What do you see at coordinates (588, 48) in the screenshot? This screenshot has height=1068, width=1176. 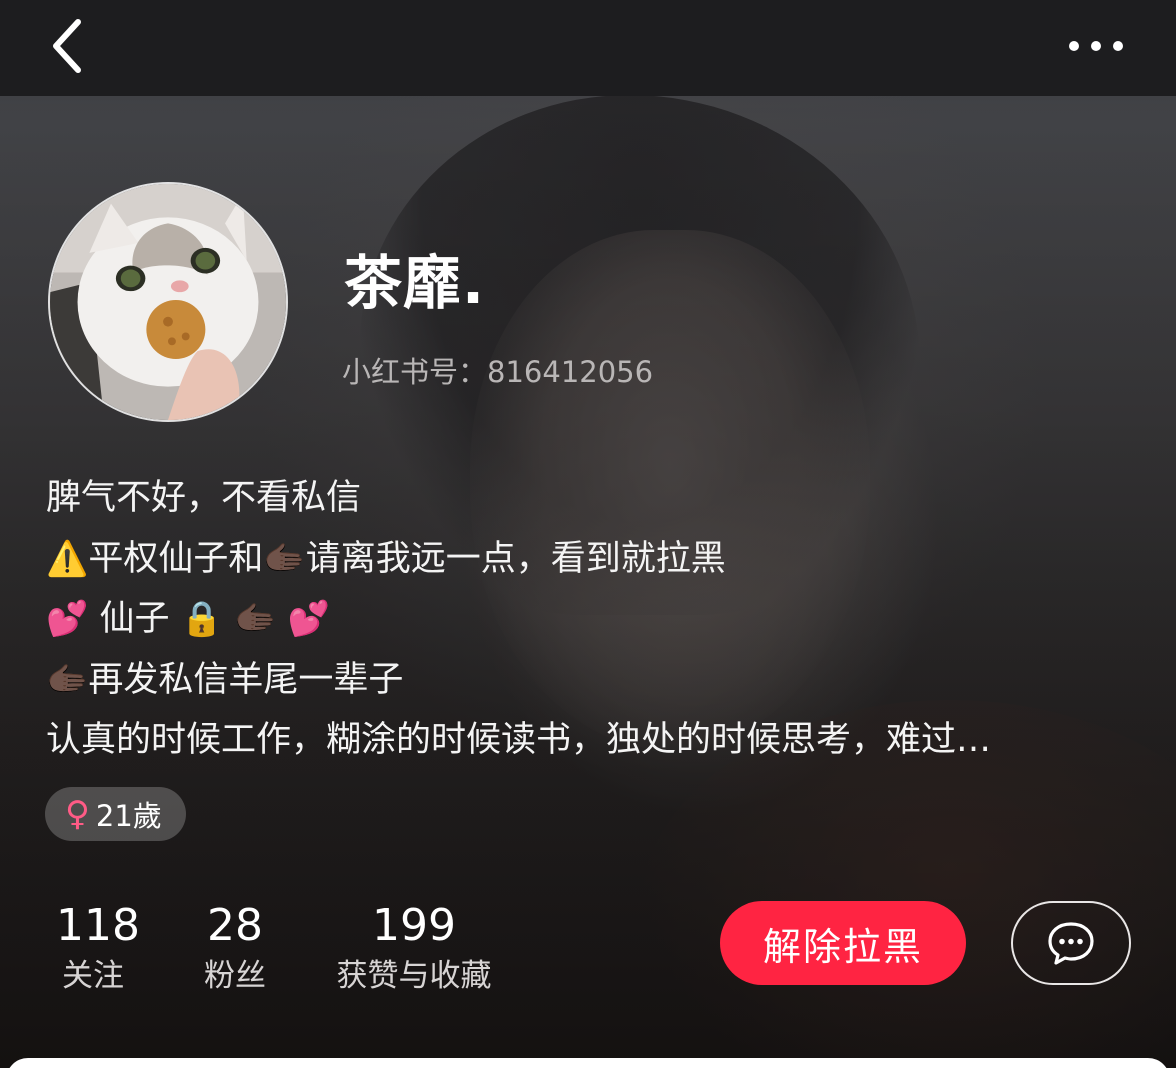 I see `top-nav-bar` at bounding box center [588, 48].